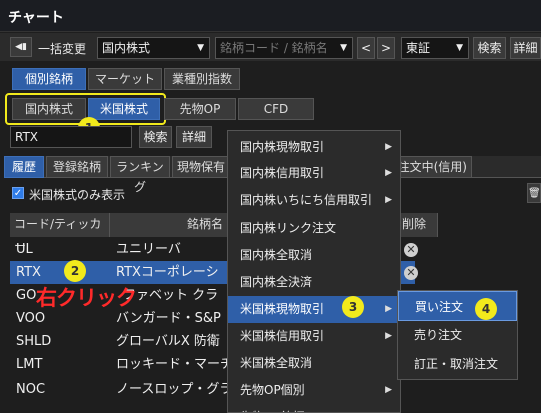  What do you see at coordinates (353, 307) in the screenshot?
I see `annotation-badge-3: 3` at bounding box center [353, 307].